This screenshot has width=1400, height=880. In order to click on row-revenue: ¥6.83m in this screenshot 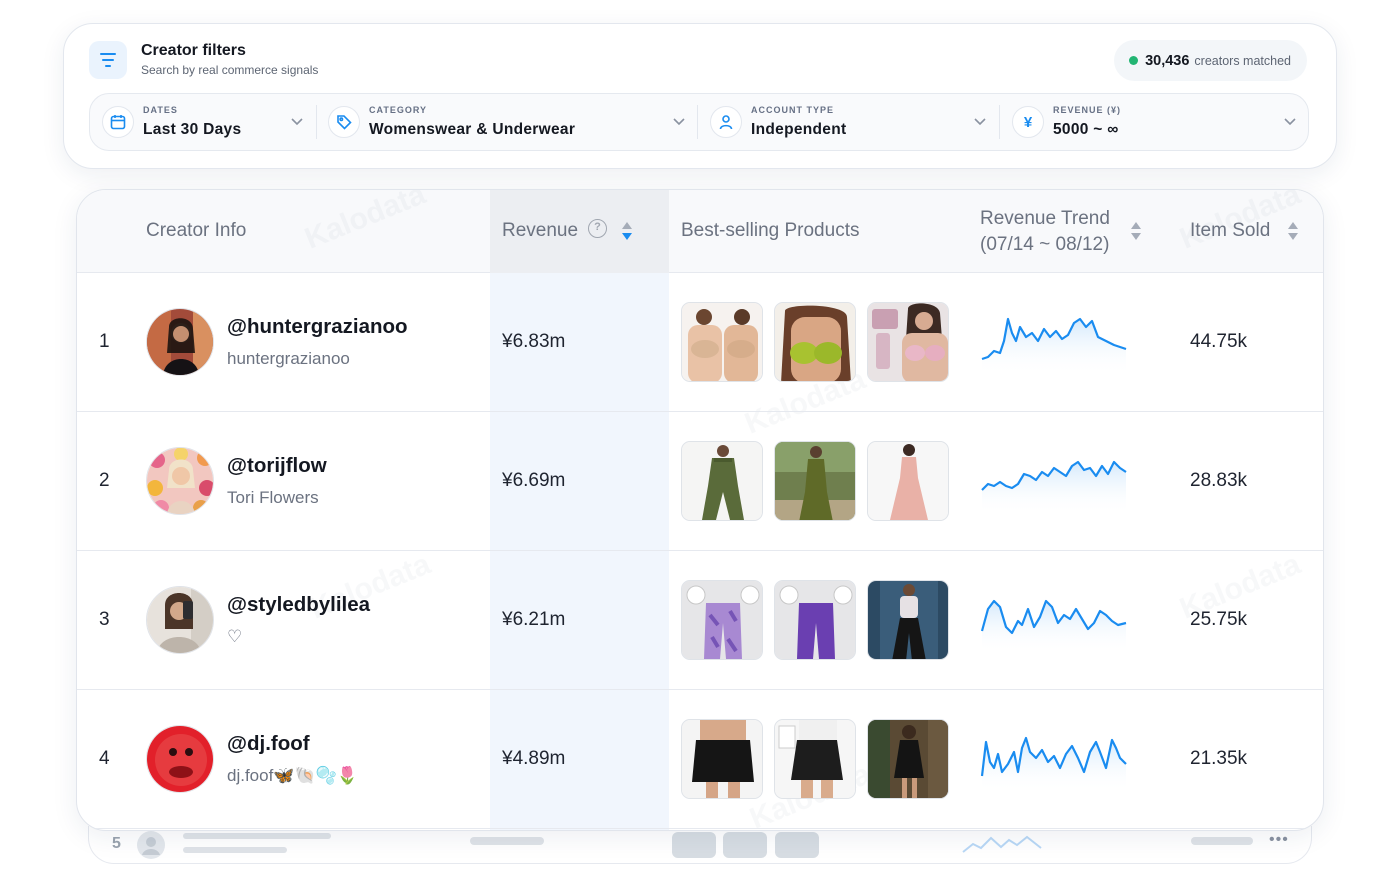, I will do `click(534, 341)`.